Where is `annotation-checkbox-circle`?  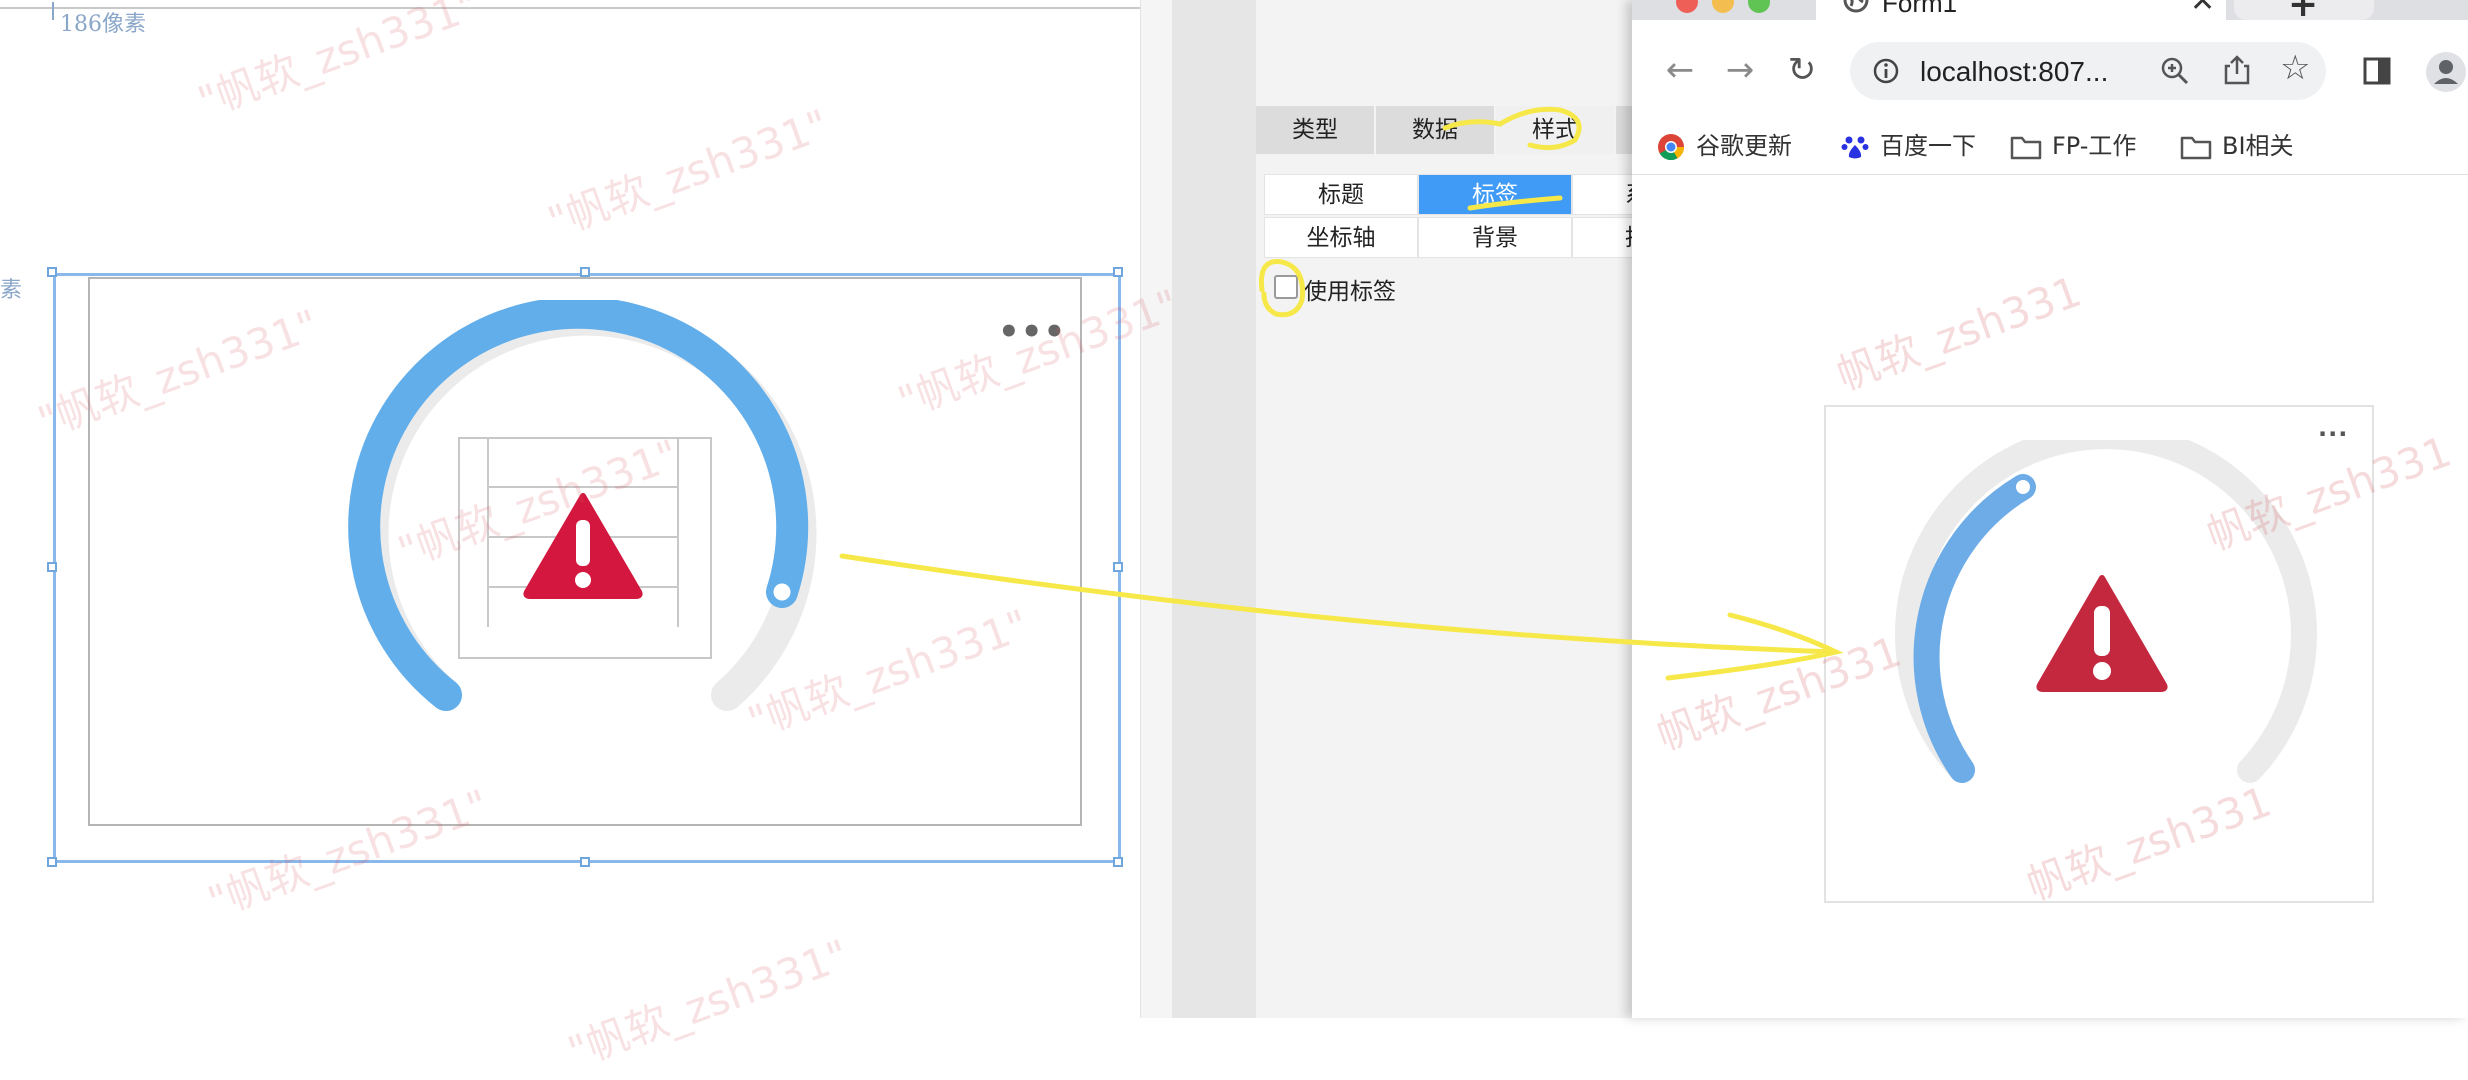 annotation-checkbox-circle is located at coordinates (1282, 288).